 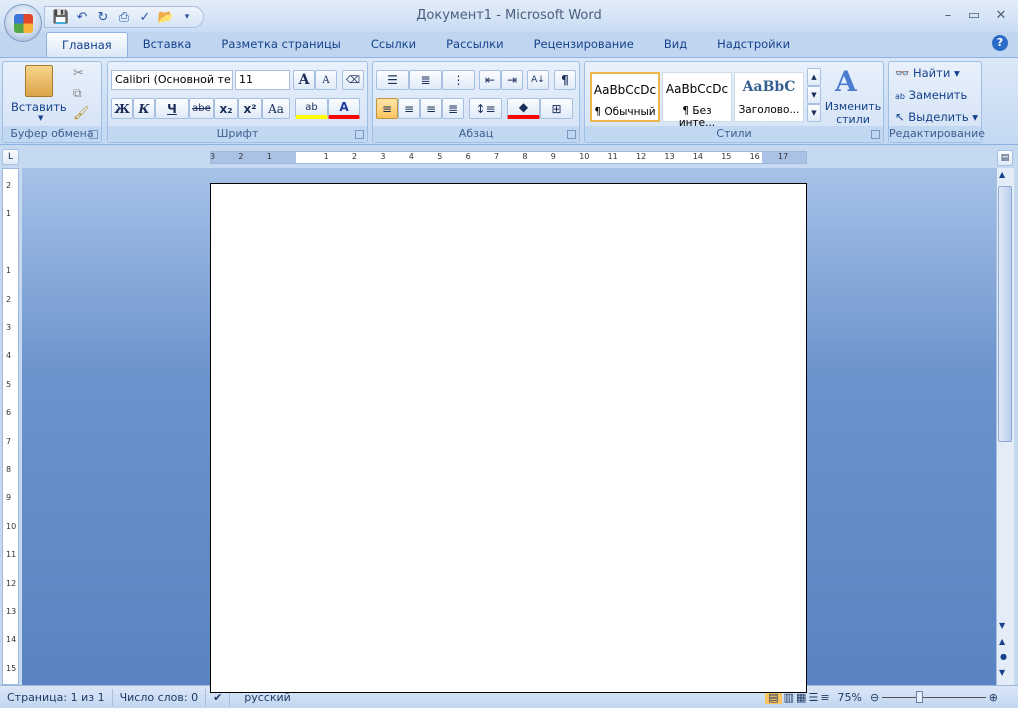 What do you see at coordinates (81, 113) in the screenshot?
I see `format-painter-icon: 🖌` at bounding box center [81, 113].